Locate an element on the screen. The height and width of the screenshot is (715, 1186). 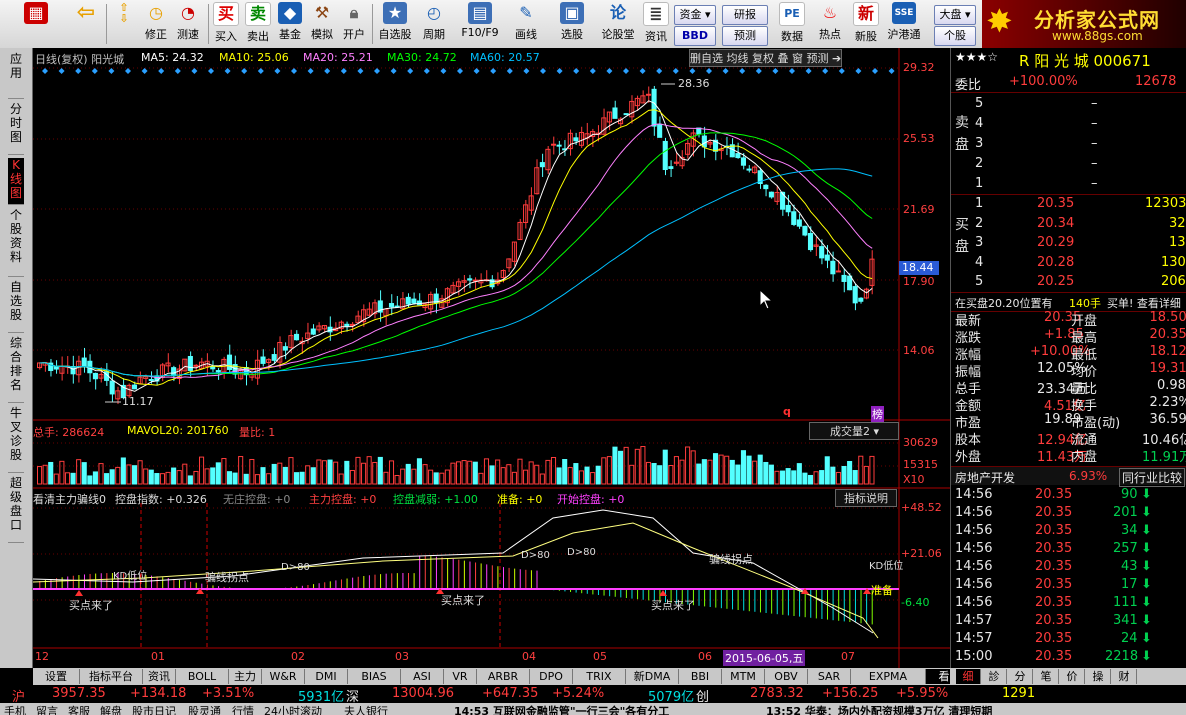
indicator-tab: W&R is located at coordinates (283, 676).